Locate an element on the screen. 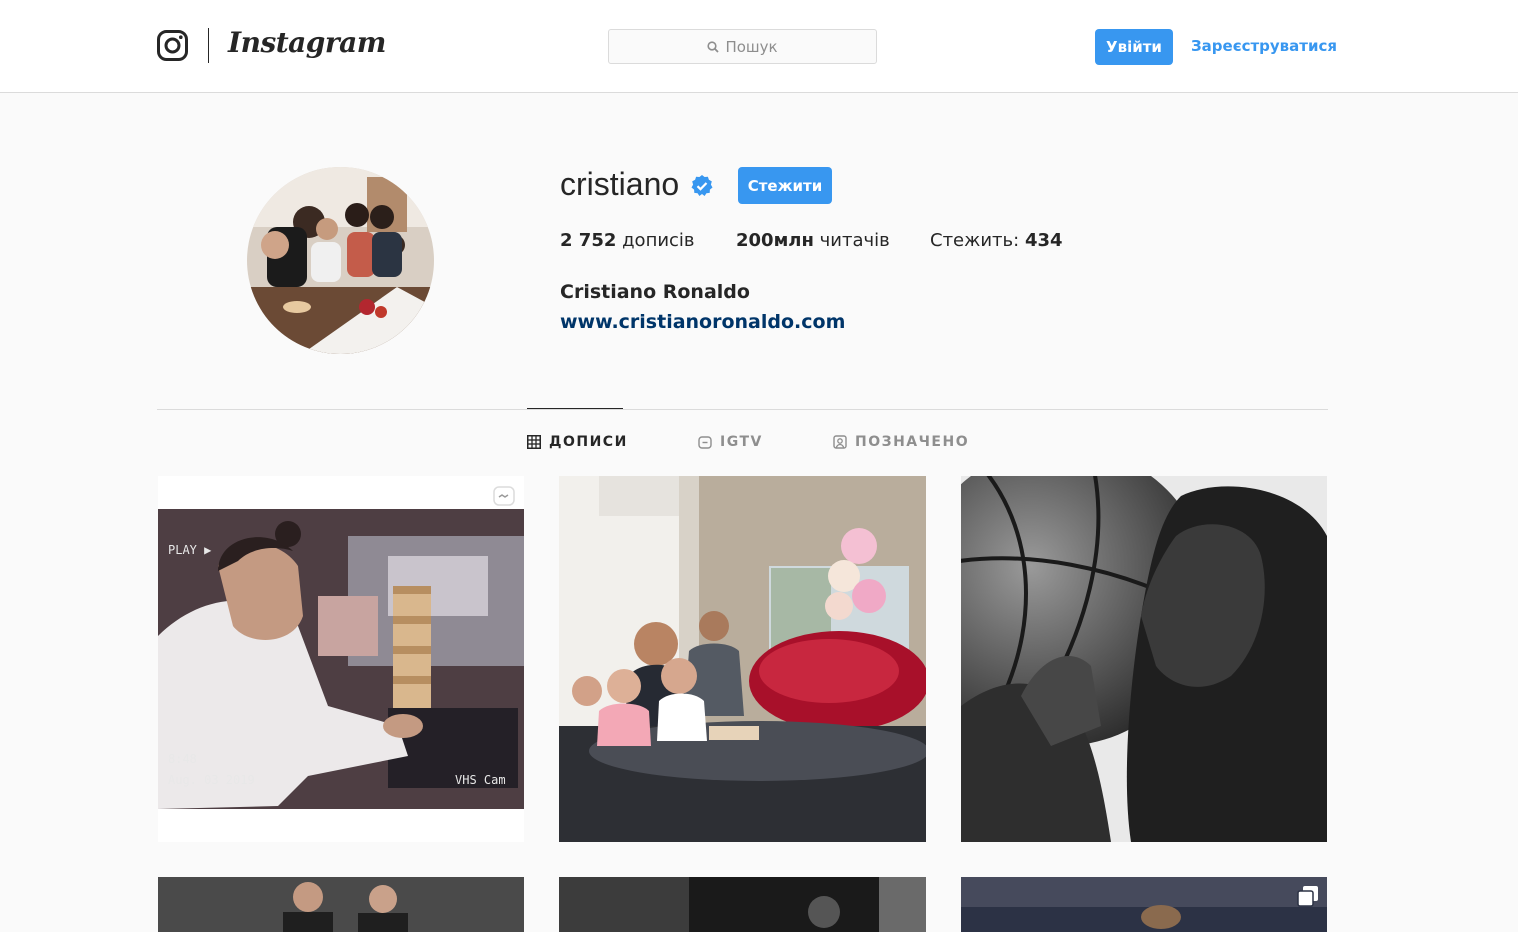 Image resolution: width=1518 pixels, height=932 pixels. following-count-label: Стежить: is located at coordinates (975, 240).